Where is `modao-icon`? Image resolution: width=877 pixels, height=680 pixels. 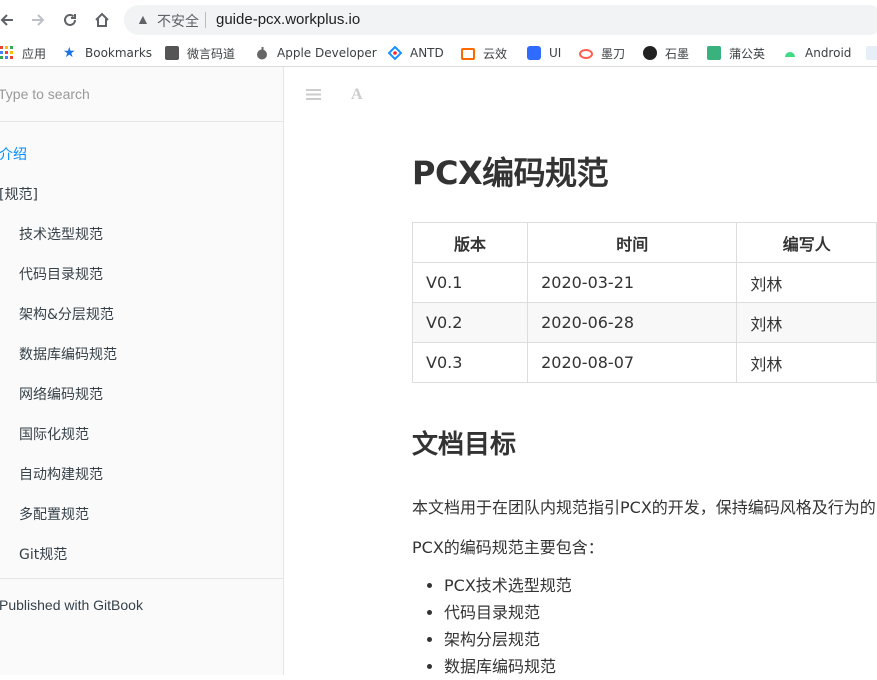 modao-icon is located at coordinates (586, 54).